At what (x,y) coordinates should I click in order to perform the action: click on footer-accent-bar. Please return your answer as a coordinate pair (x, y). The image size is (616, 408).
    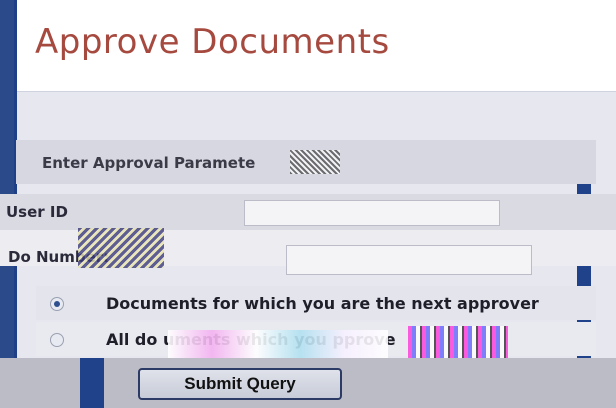
    Looking at the image, I should click on (92, 383).